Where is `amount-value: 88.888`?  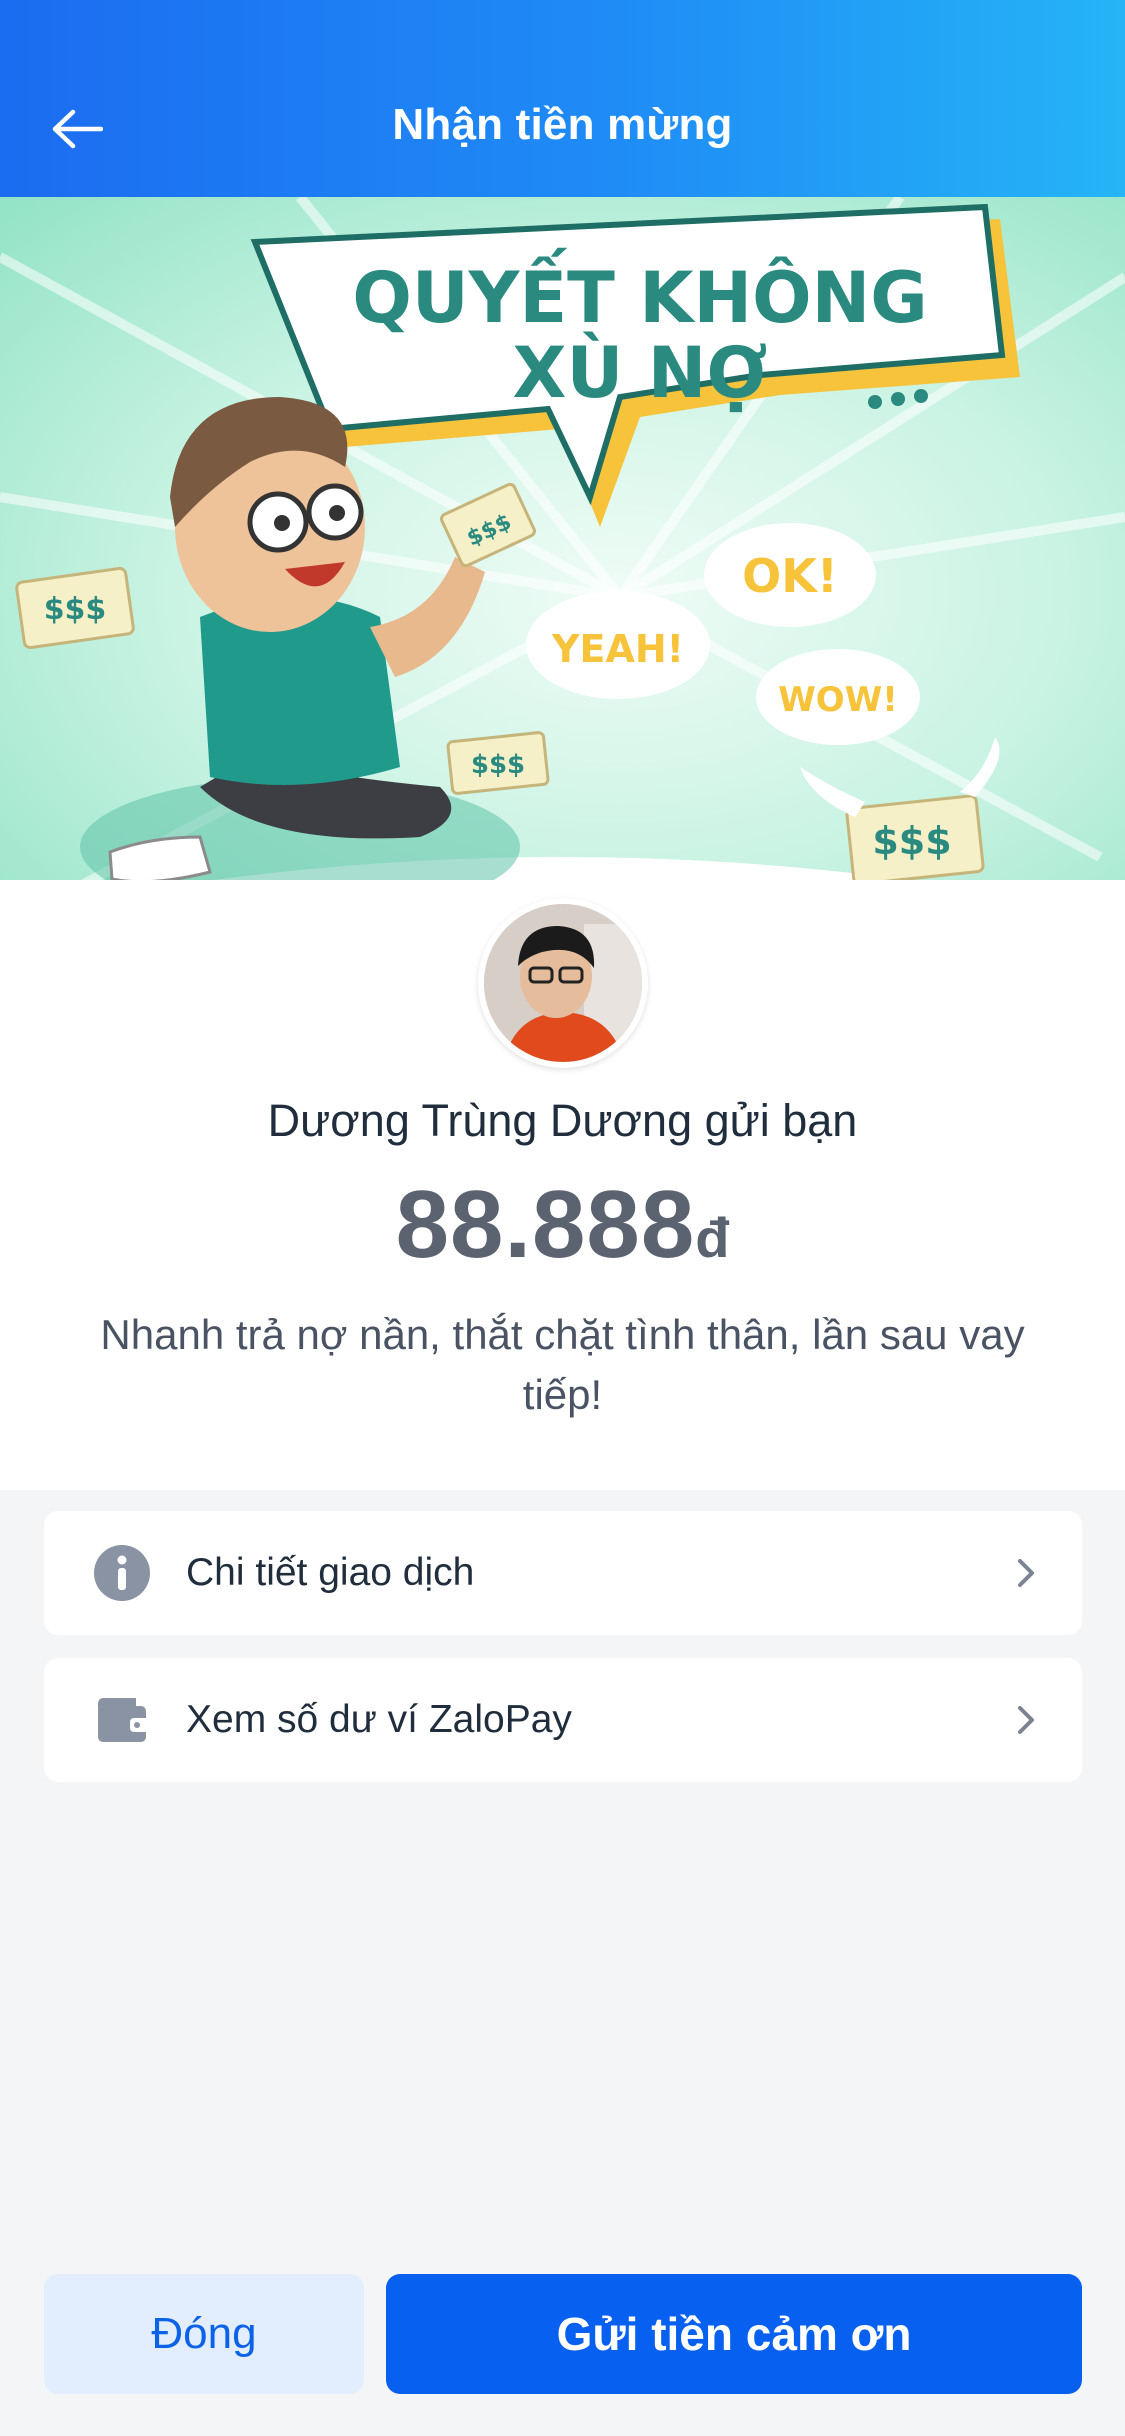 amount-value: 88.888 is located at coordinates (545, 1224).